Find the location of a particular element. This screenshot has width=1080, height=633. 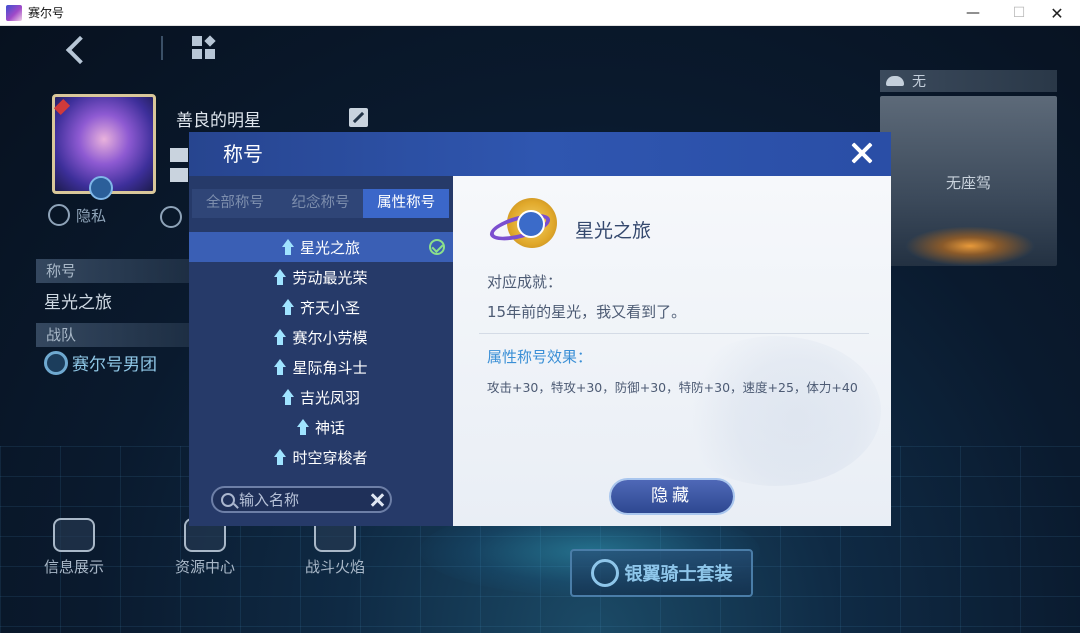

list-item: 神话 is located at coordinates (321, 427).